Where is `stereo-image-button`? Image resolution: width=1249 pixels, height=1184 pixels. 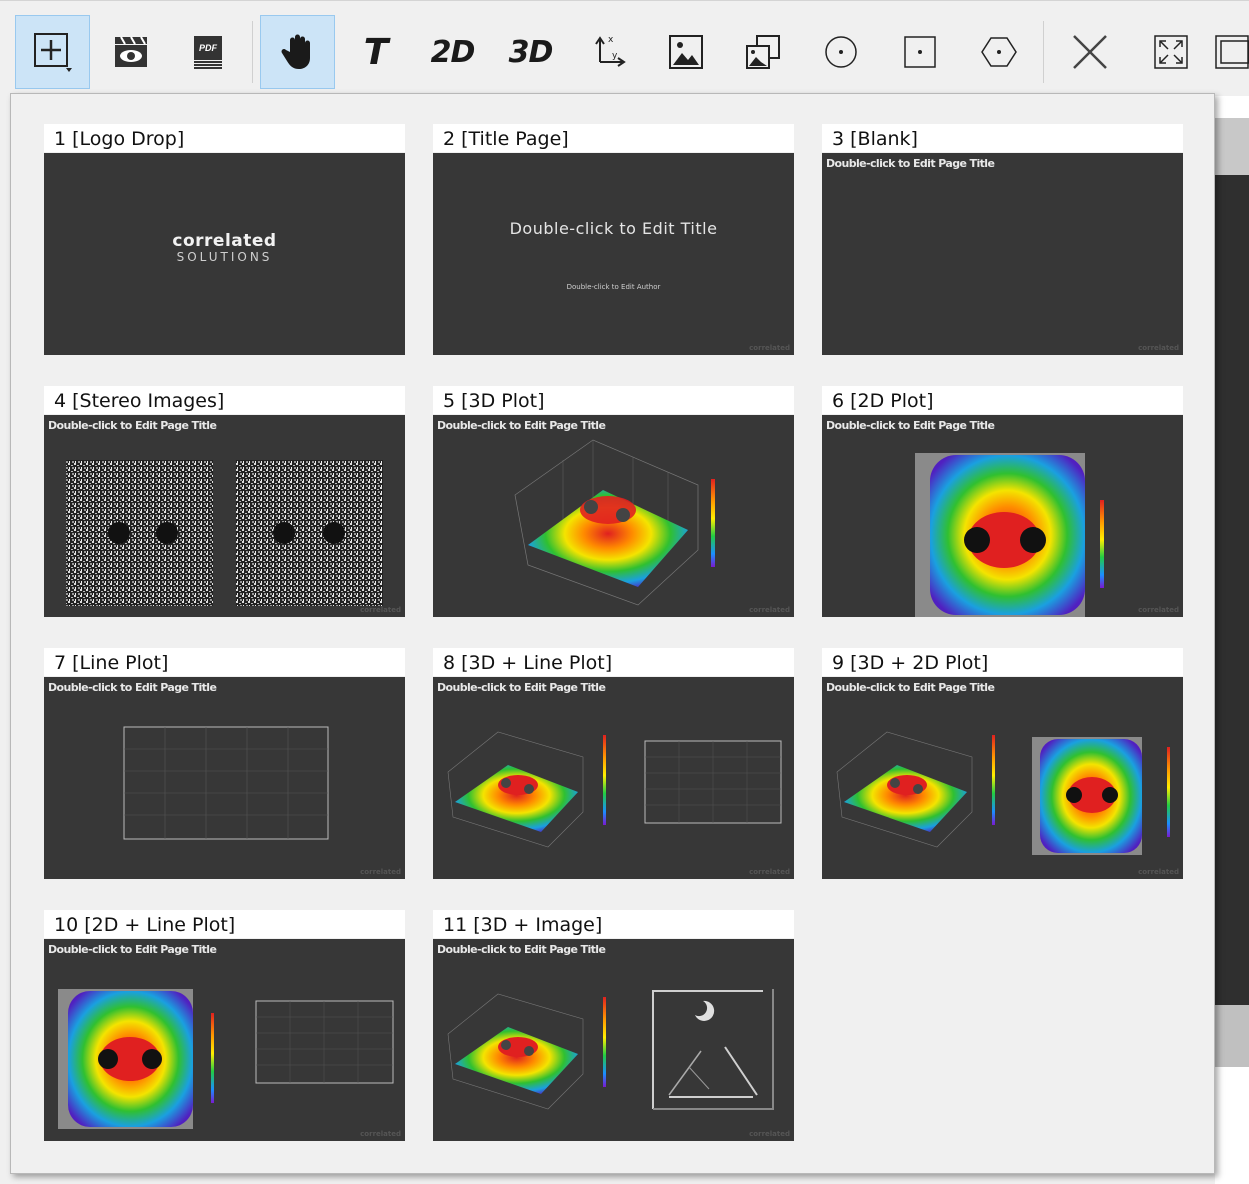 stereo-image-button is located at coordinates (762, 52).